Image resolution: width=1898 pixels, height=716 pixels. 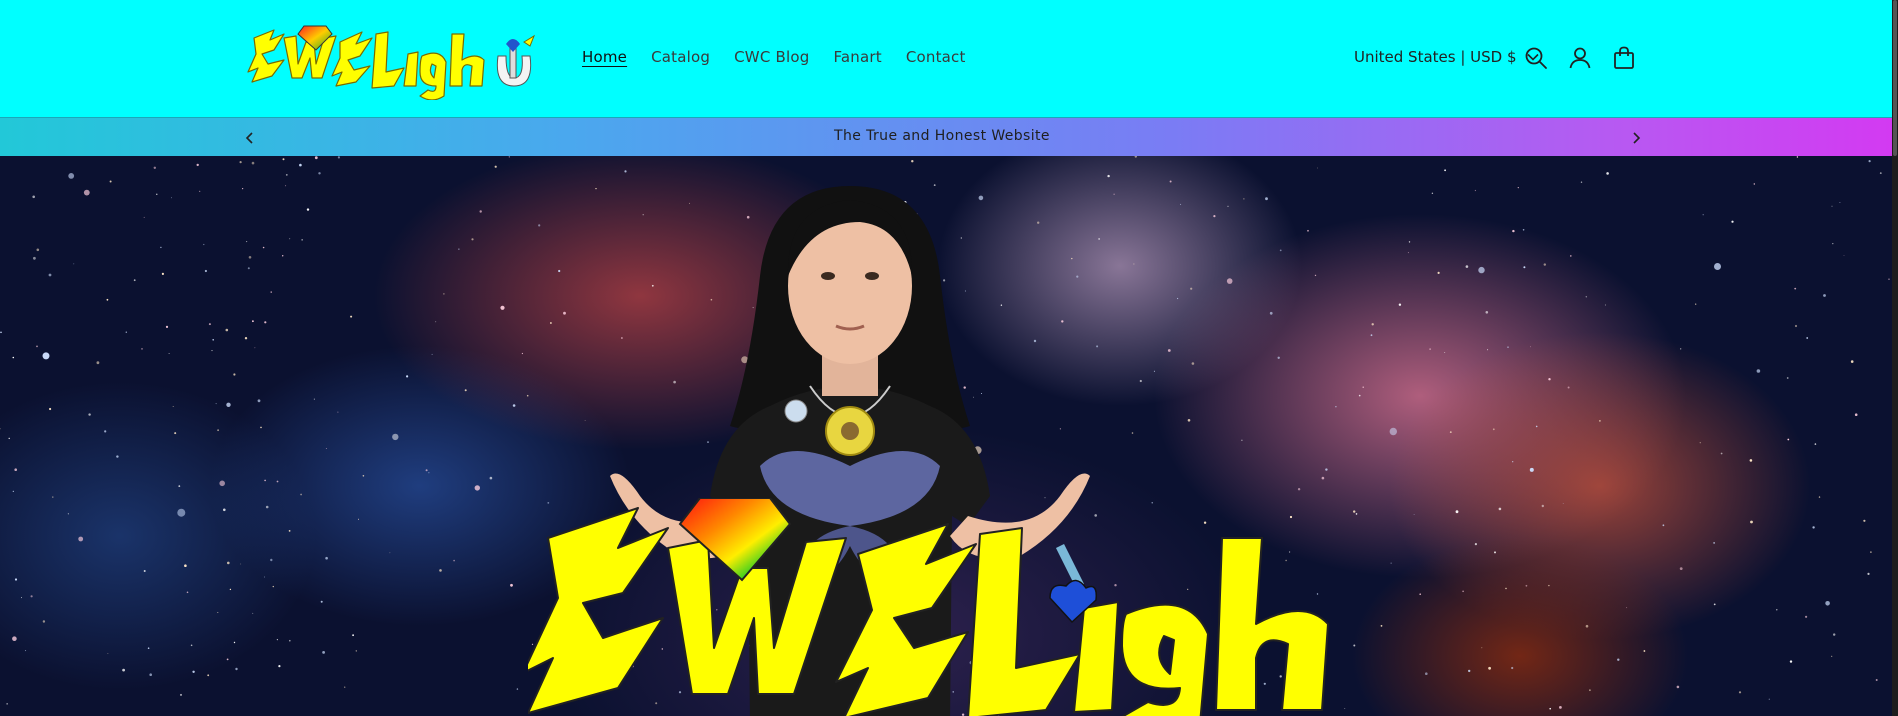 I want to click on nav-home-link: Home, so click(x=604, y=57).